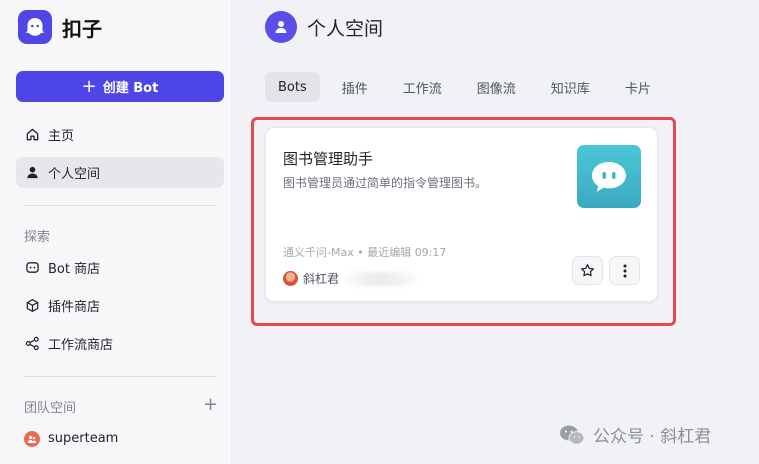 The image size is (759, 464). Describe the element at coordinates (50, 408) in the screenshot. I see `team-section-label: 团队空间` at that location.